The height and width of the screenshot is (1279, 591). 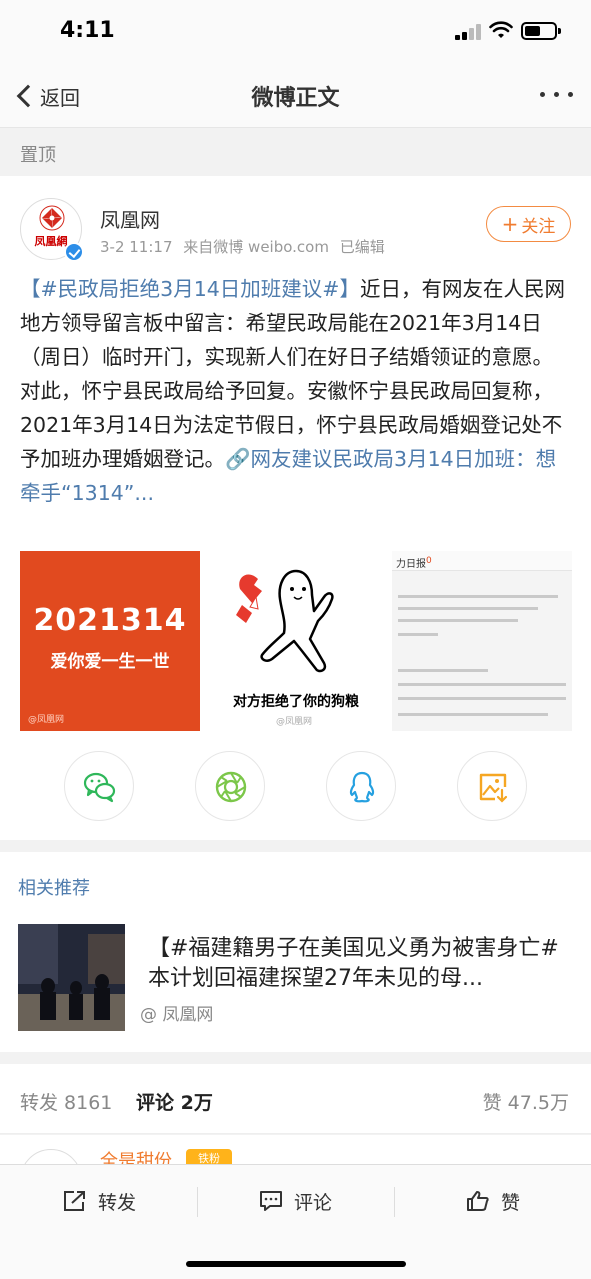 I want to click on post-source: 来自微博 weibo.com, so click(x=256, y=247).